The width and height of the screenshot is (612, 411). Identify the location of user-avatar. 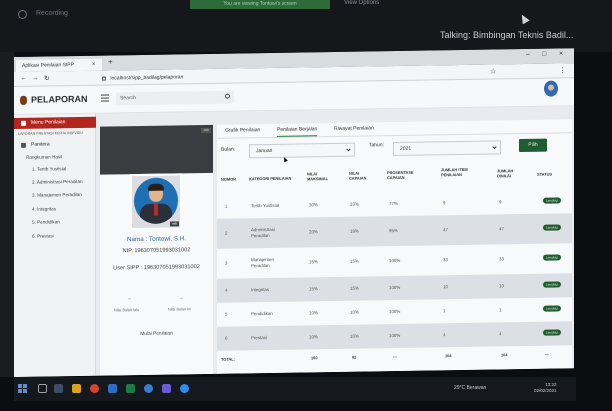
(551, 88).